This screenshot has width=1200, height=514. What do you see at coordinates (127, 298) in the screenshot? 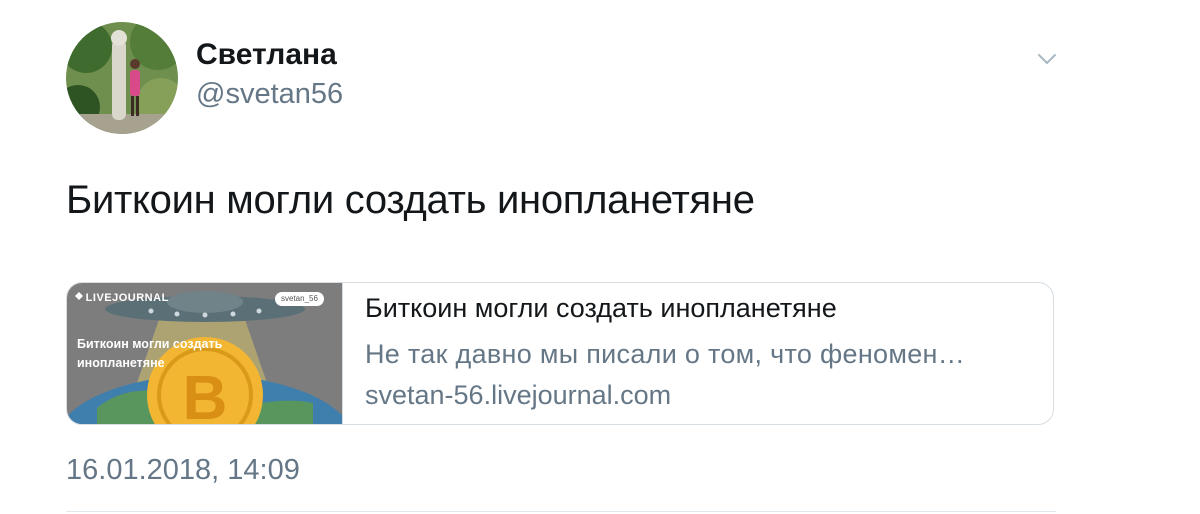
I see `livejournal-brand: LIVEJOURNAL` at bounding box center [127, 298].